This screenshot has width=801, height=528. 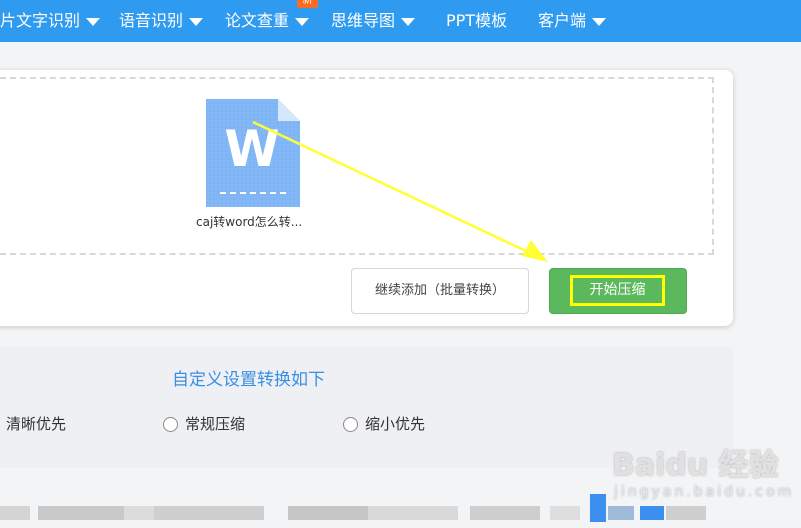 I want to click on option-label: 清晰优先, so click(x=36, y=424).